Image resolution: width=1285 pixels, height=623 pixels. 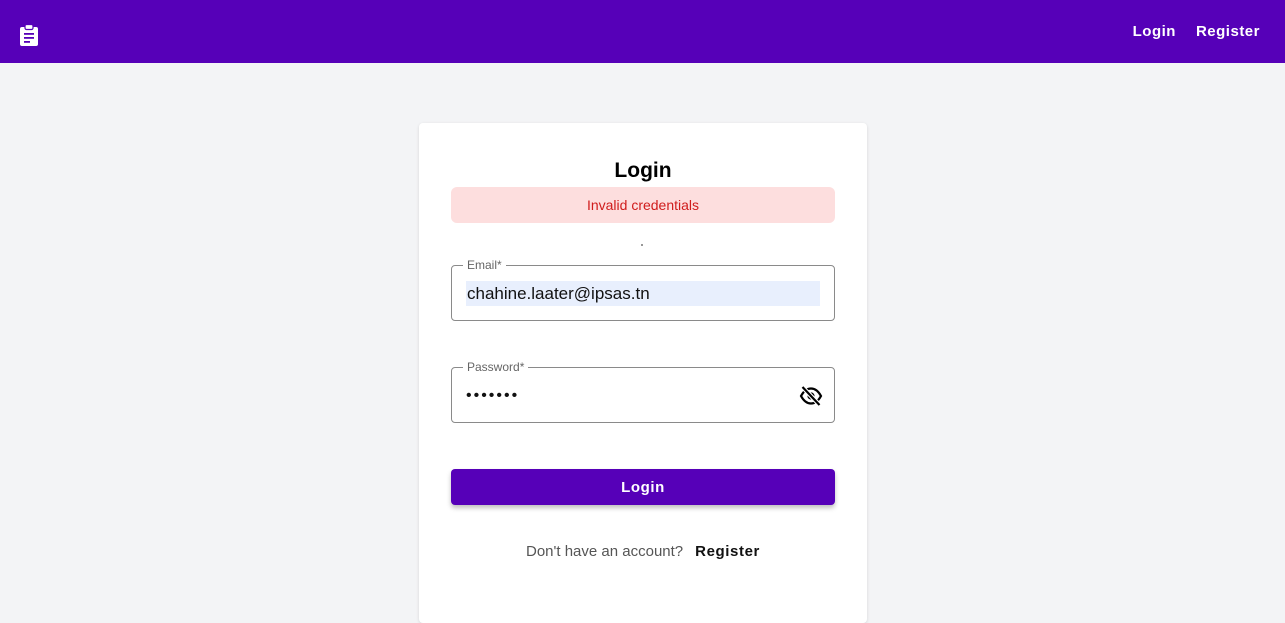 What do you see at coordinates (727, 551) in the screenshot?
I see `register-link: Register` at bounding box center [727, 551].